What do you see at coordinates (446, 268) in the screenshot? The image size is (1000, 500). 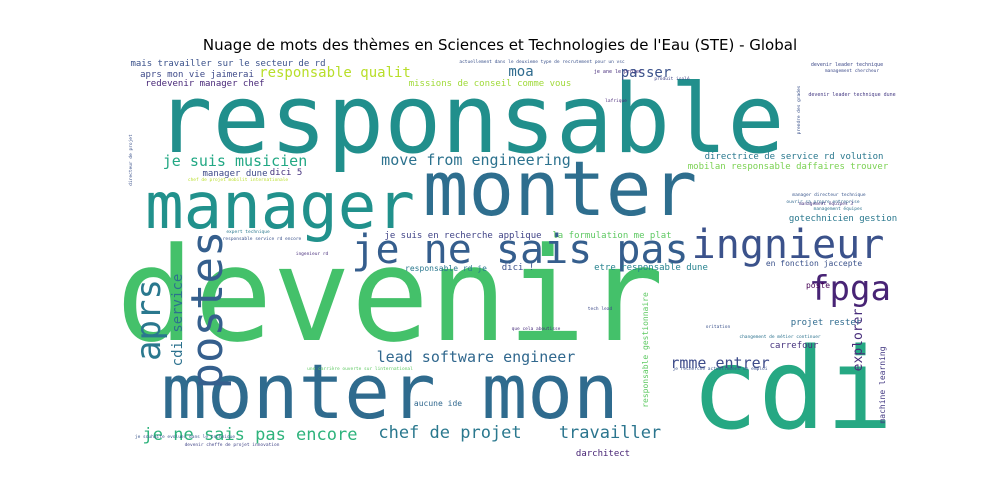 I see `word-36: responsable rd je` at bounding box center [446, 268].